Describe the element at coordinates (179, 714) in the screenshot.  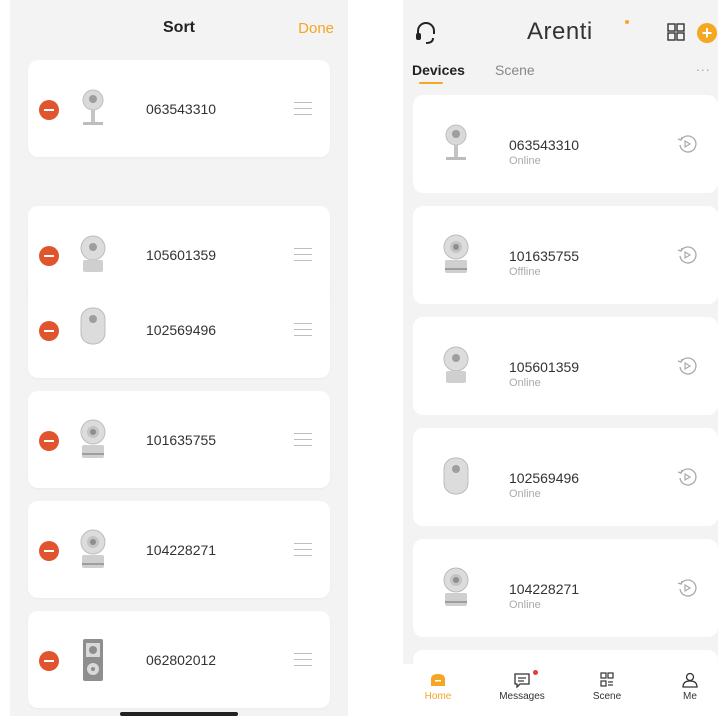
I see `home-indicator` at that location.